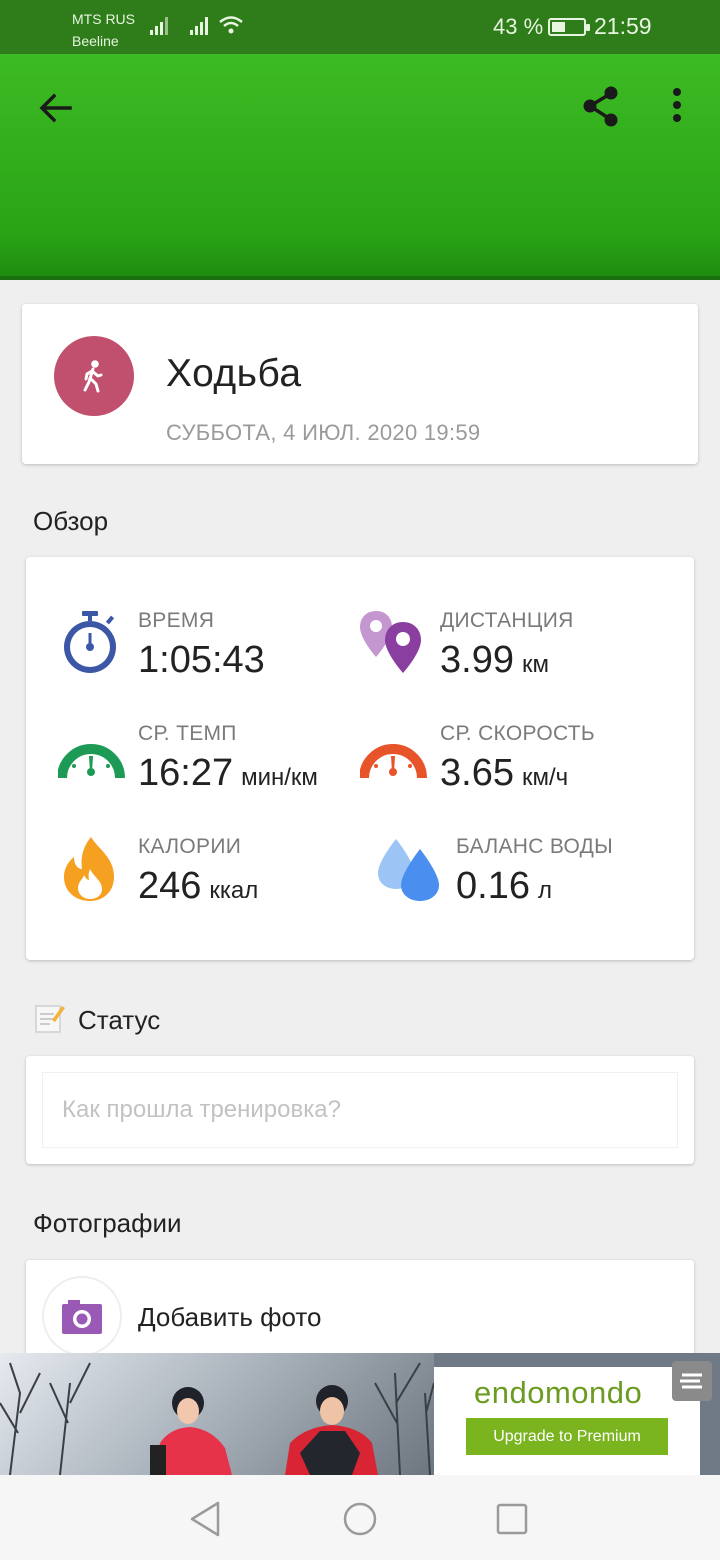 This screenshot has width=720, height=1560. I want to click on speed-gauge-icon, so click(393, 761).